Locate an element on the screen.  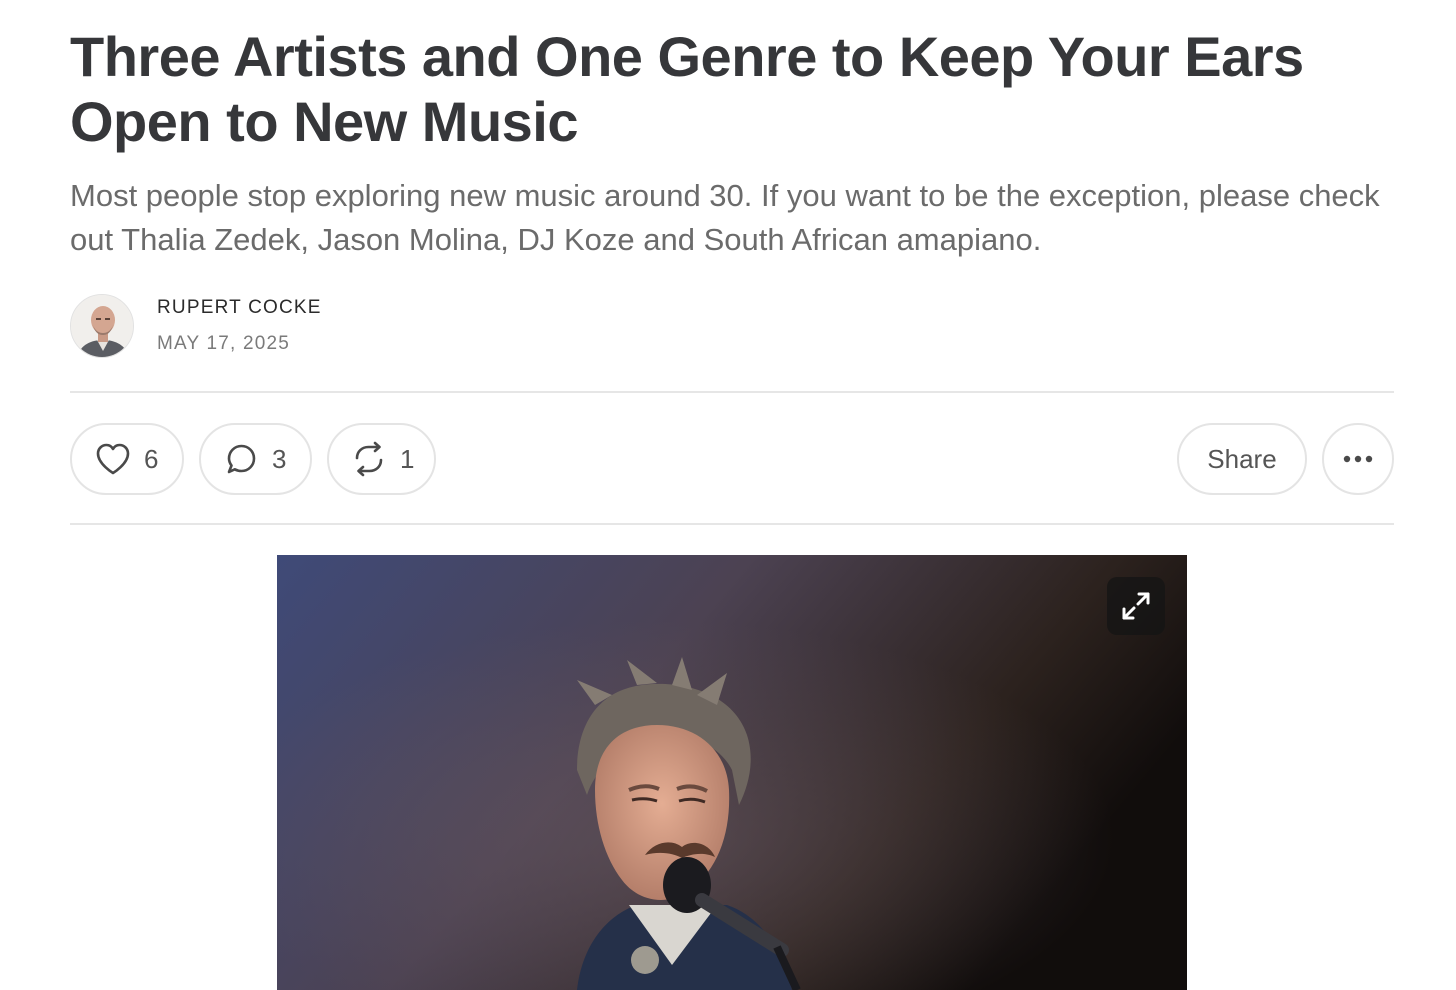
expand-icon is located at coordinates (1136, 606).